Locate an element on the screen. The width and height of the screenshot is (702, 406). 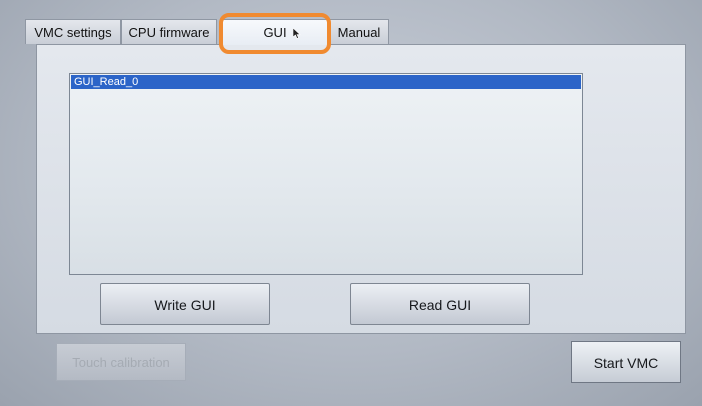
tab-highlight-annotation is located at coordinates (275, 33).